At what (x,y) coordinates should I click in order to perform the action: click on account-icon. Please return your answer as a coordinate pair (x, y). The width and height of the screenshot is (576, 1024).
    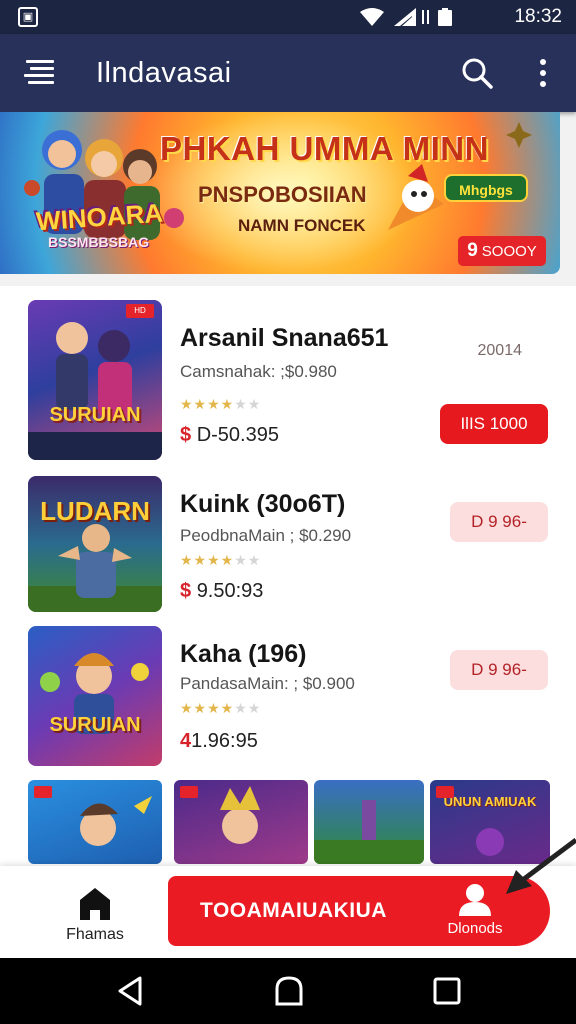
    Looking at the image, I should click on (475, 900).